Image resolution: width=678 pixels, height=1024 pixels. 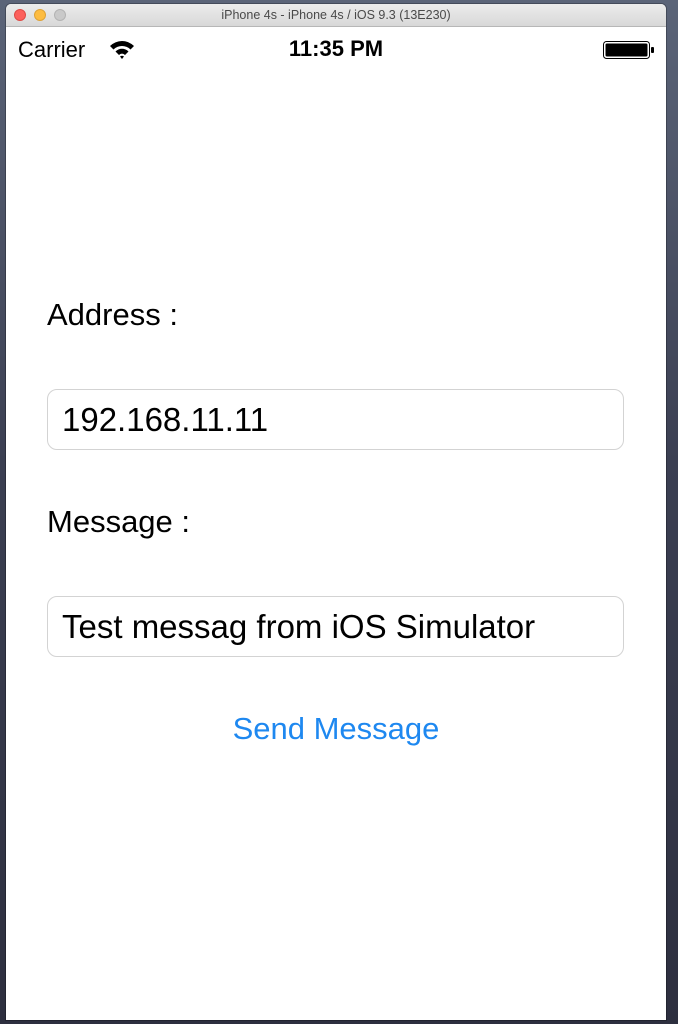 What do you see at coordinates (112, 314) in the screenshot?
I see `address-label: Address :` at bounding box center [112, 314].